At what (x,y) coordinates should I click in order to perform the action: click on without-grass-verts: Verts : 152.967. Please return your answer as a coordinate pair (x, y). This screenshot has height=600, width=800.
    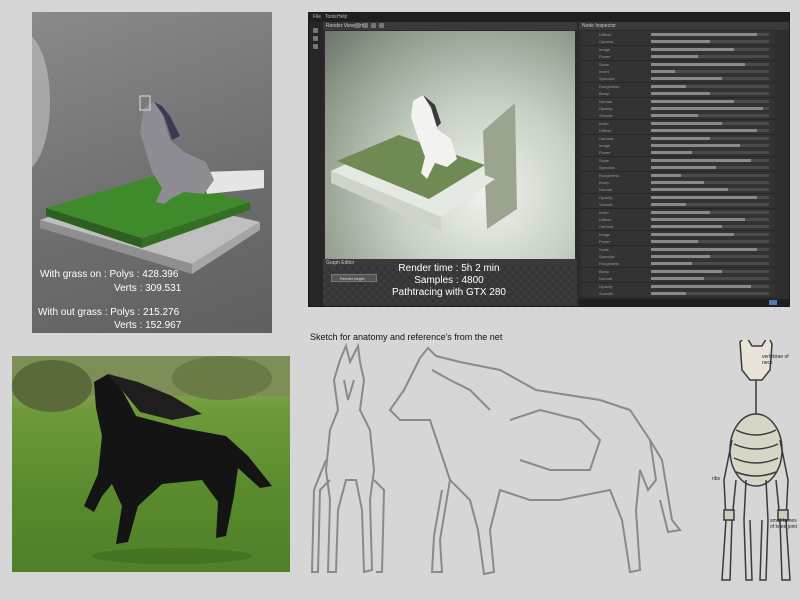
    Looking at the image, I should click on (148, 325).